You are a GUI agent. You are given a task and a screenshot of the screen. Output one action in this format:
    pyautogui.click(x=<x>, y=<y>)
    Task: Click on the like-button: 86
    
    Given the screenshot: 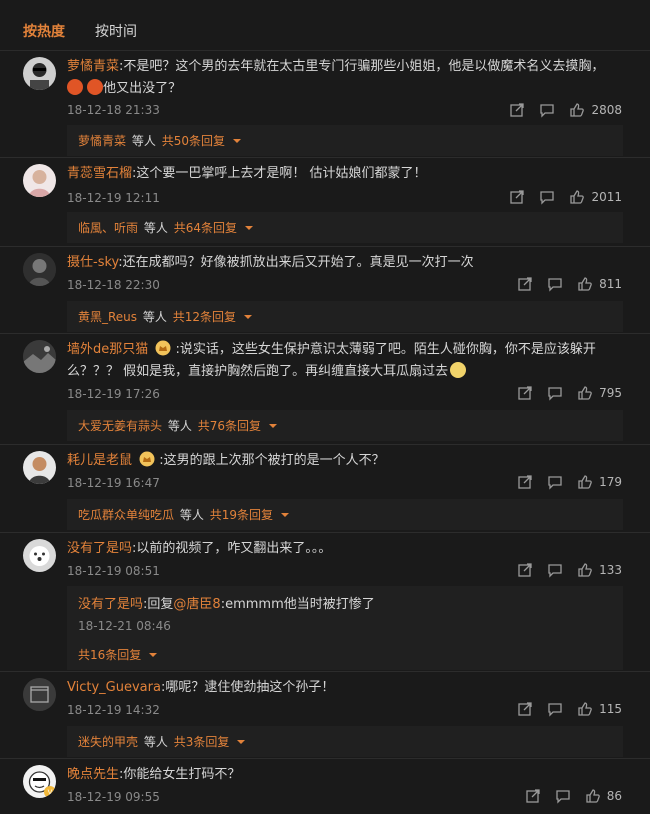 What is the action you would take?
    pyautogui.click(x=603, y=796)
    